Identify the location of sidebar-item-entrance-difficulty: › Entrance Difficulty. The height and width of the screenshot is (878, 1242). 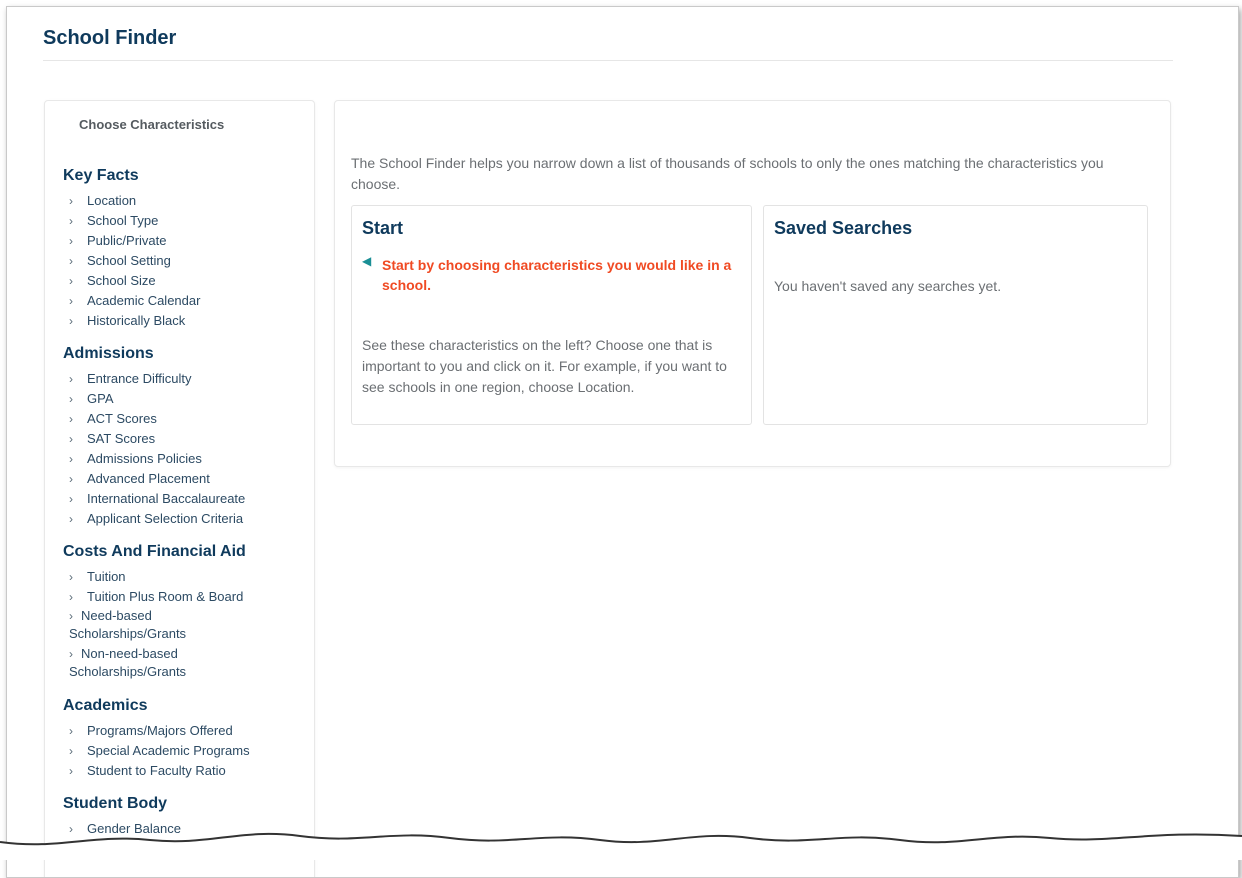
(185, 379).